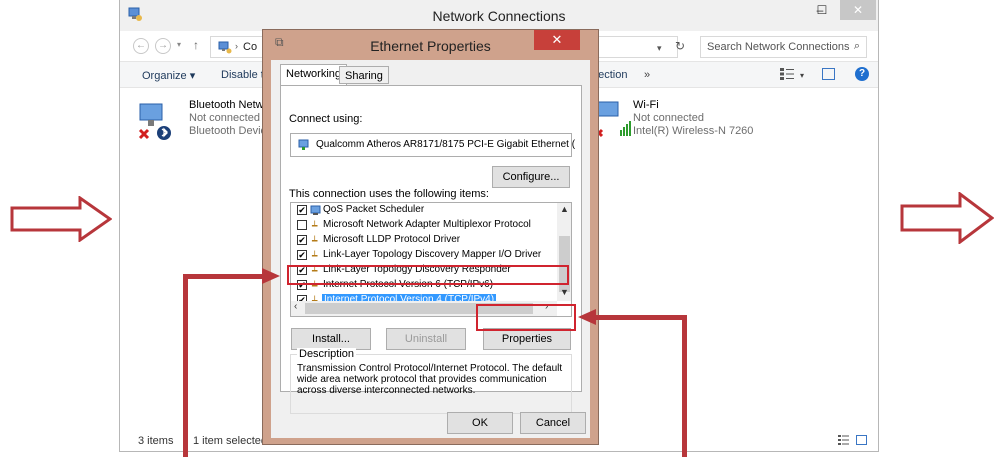 The width and height of the screenshot is (994, 457). I want to click on network-adapter-icon, so click(303, 144).